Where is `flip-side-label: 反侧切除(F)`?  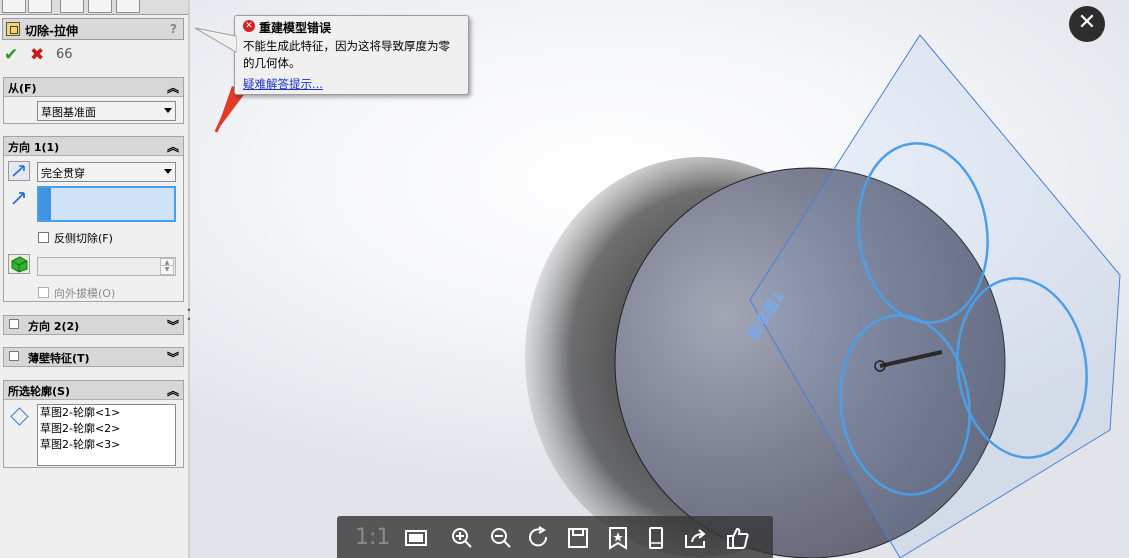 flip-side-label: 反侧切除(F) is located at coordinates (83, 238).